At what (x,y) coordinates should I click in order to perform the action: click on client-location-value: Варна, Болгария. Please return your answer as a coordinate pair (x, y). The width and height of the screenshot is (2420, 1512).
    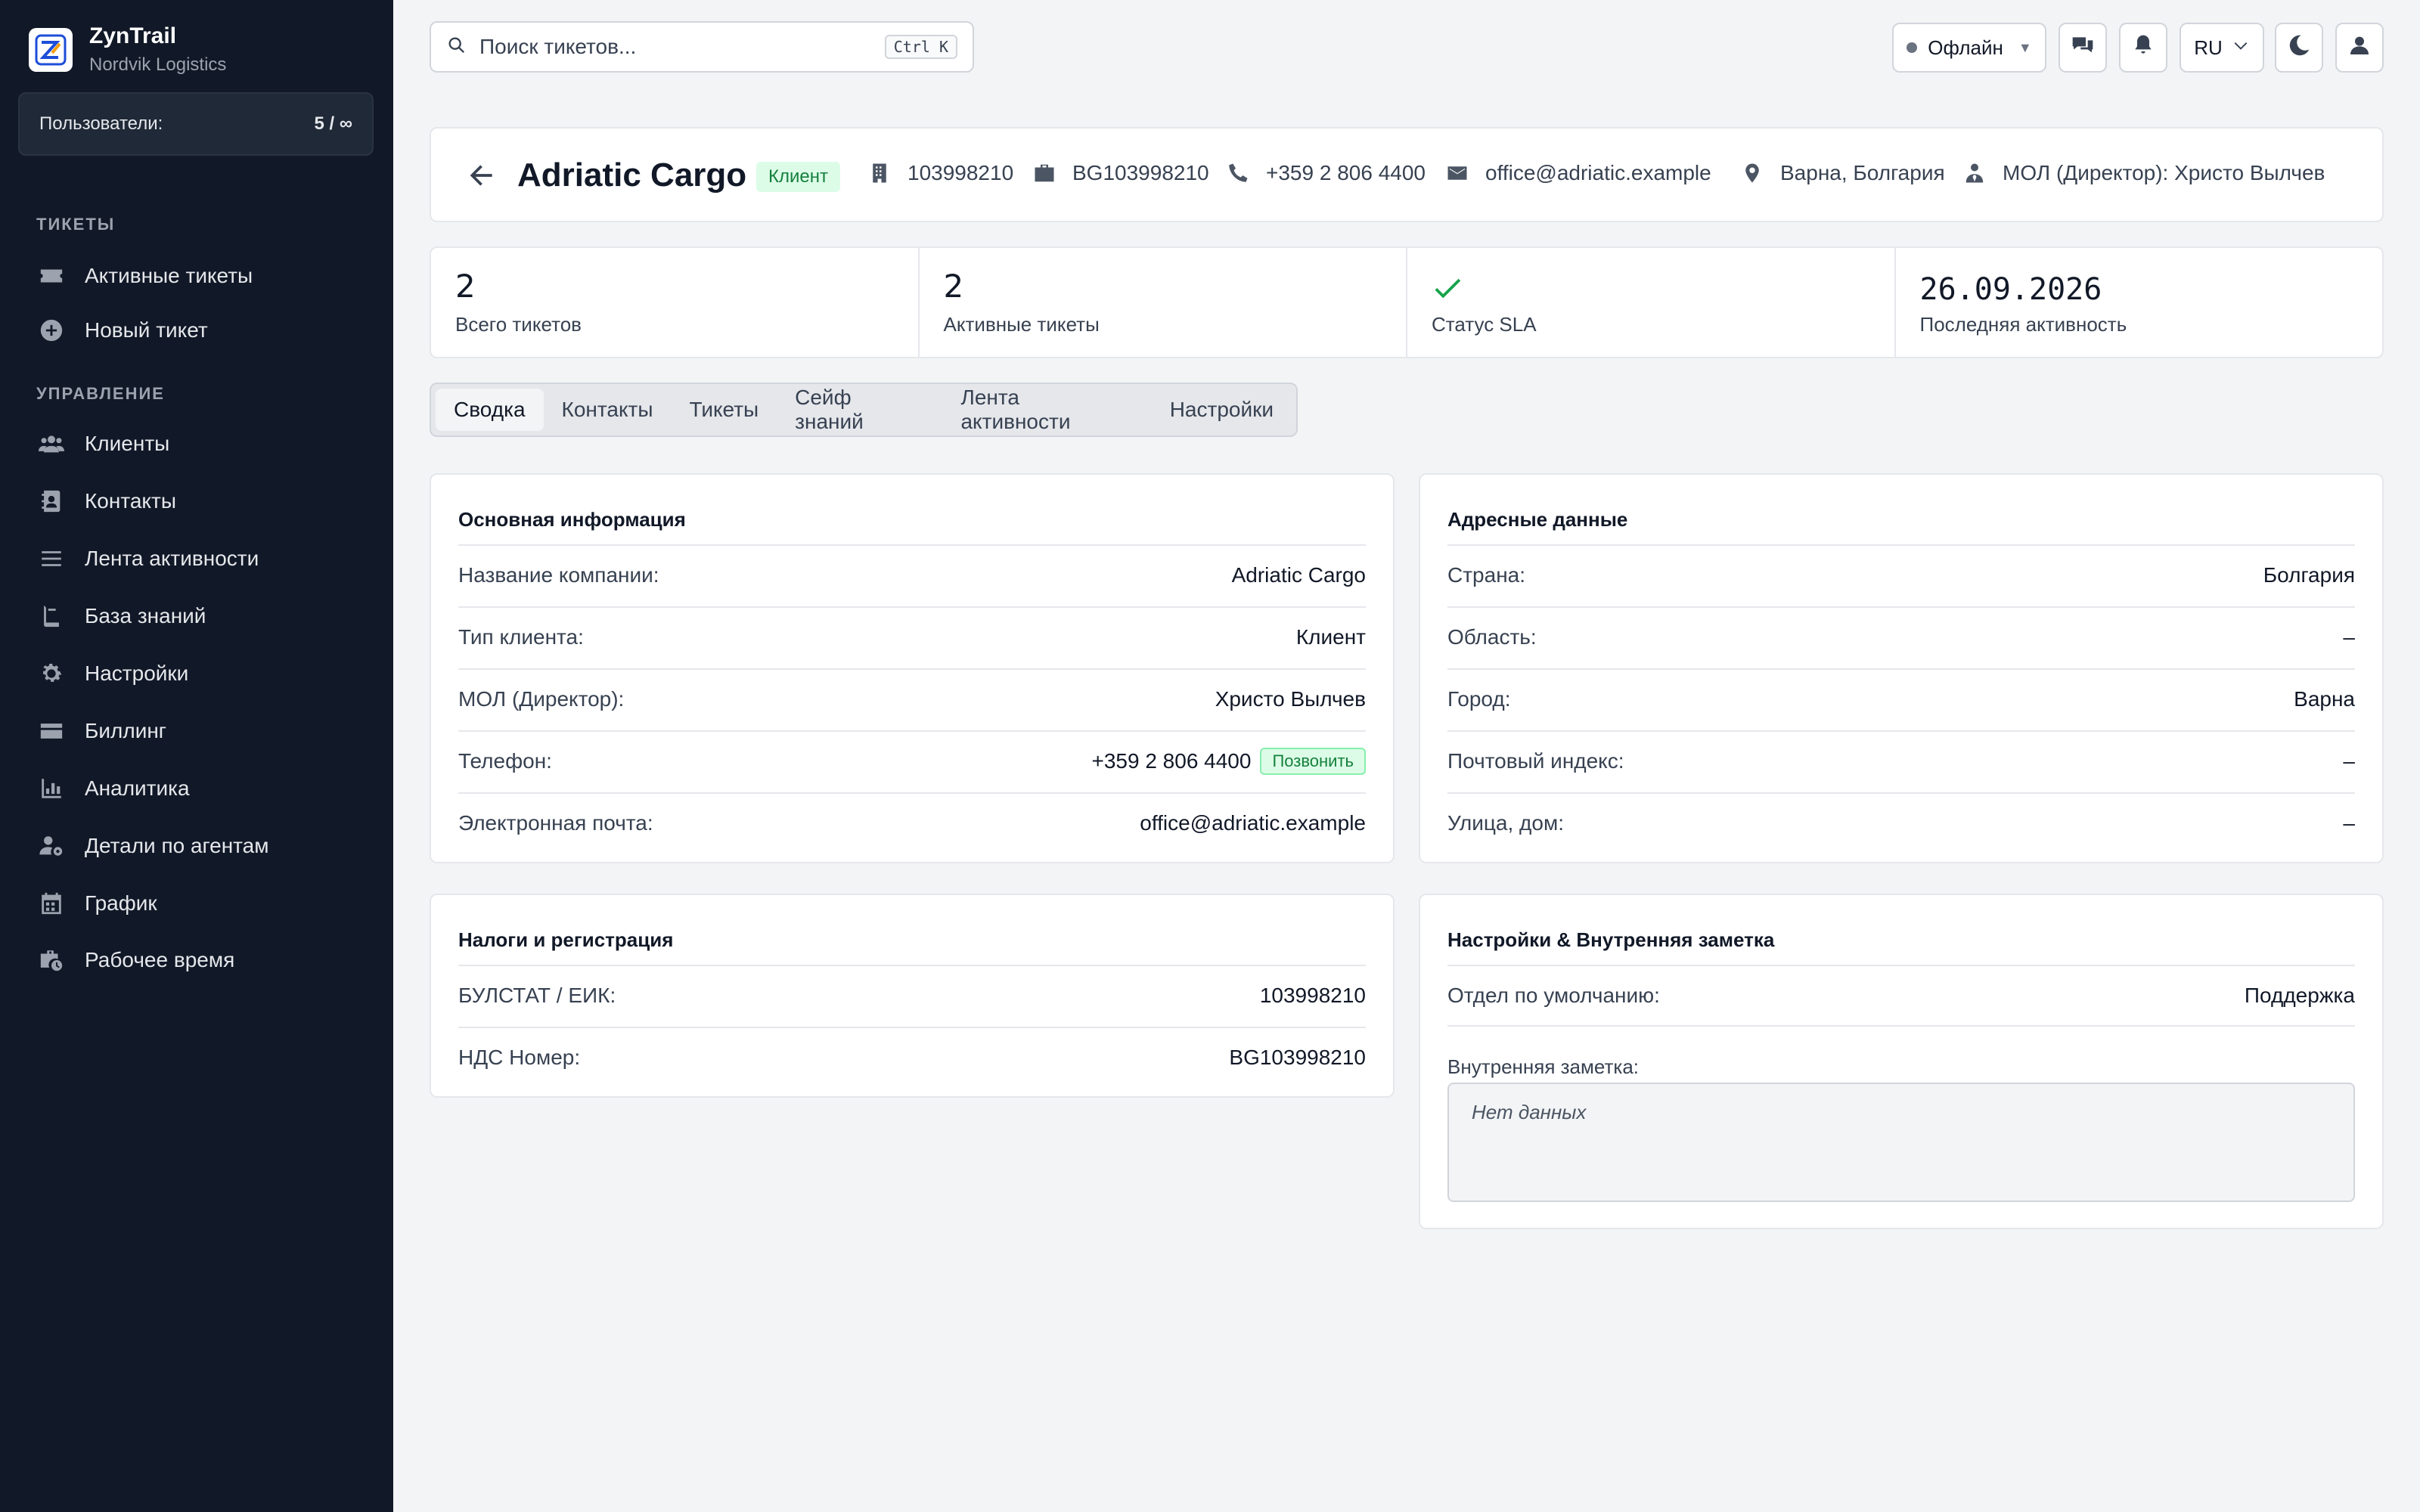
    Looking at the image, I should click on (1862, 172).